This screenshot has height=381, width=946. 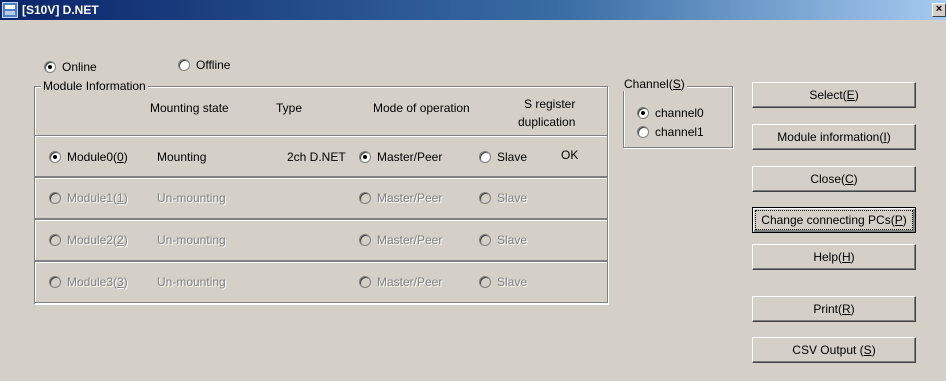 I want to click on channel-legend: Channel(S), so click(x=654, y=84).